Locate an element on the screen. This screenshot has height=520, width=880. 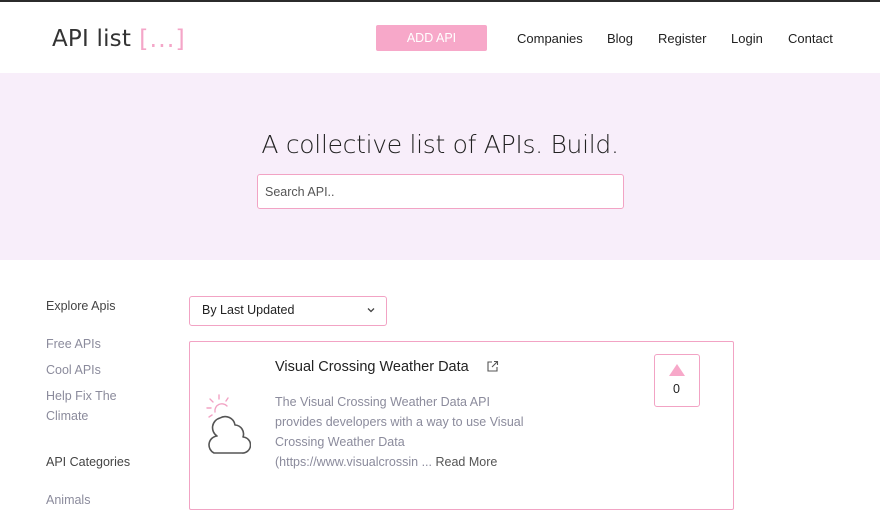
upvote-button: 0 is located at coordinates (677, 380).